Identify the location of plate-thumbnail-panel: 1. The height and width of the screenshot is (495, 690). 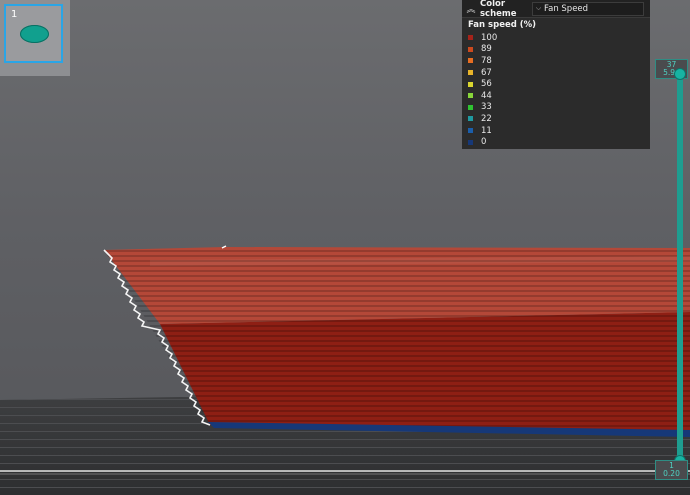
(35, 38).